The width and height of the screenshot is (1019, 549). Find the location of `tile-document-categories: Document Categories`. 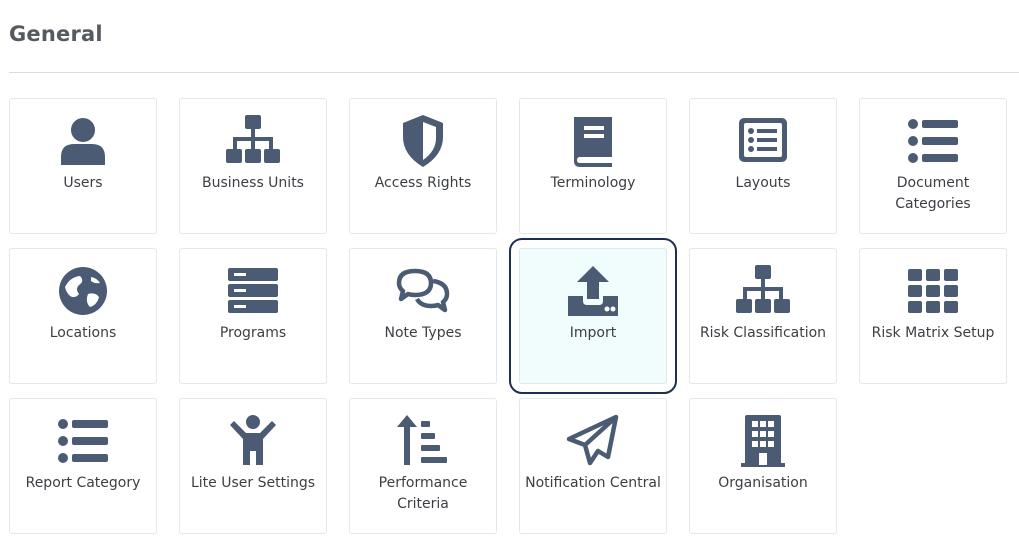

tile-document-categories: Document Categories is located at coordinates (933, 166).